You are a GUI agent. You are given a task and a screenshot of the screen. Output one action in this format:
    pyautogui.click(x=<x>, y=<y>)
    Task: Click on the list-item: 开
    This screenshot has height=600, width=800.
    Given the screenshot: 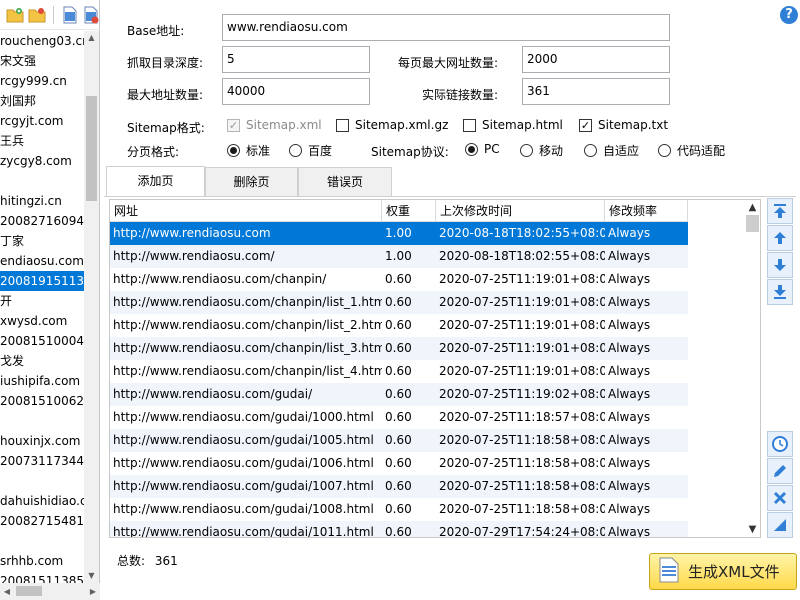 What is the action you would take?
    pyautogui.click(x=42, y=301)
    